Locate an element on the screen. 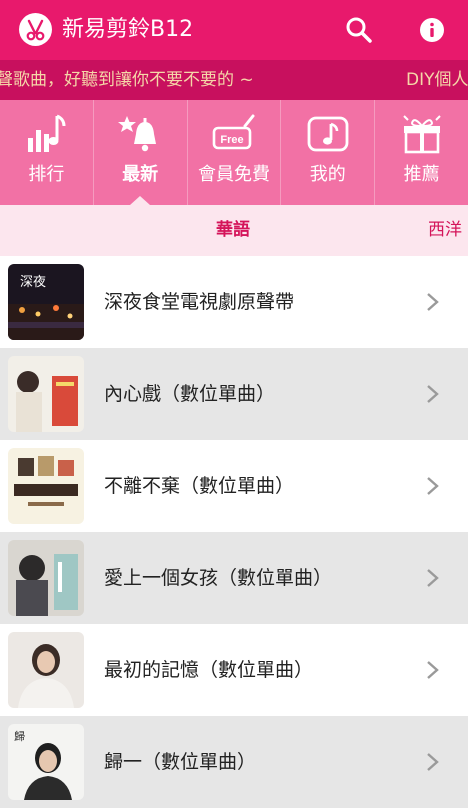 The height and width of the screenshot is (808, 468). tab-label: 我的 is located at coordinates (327, 174).